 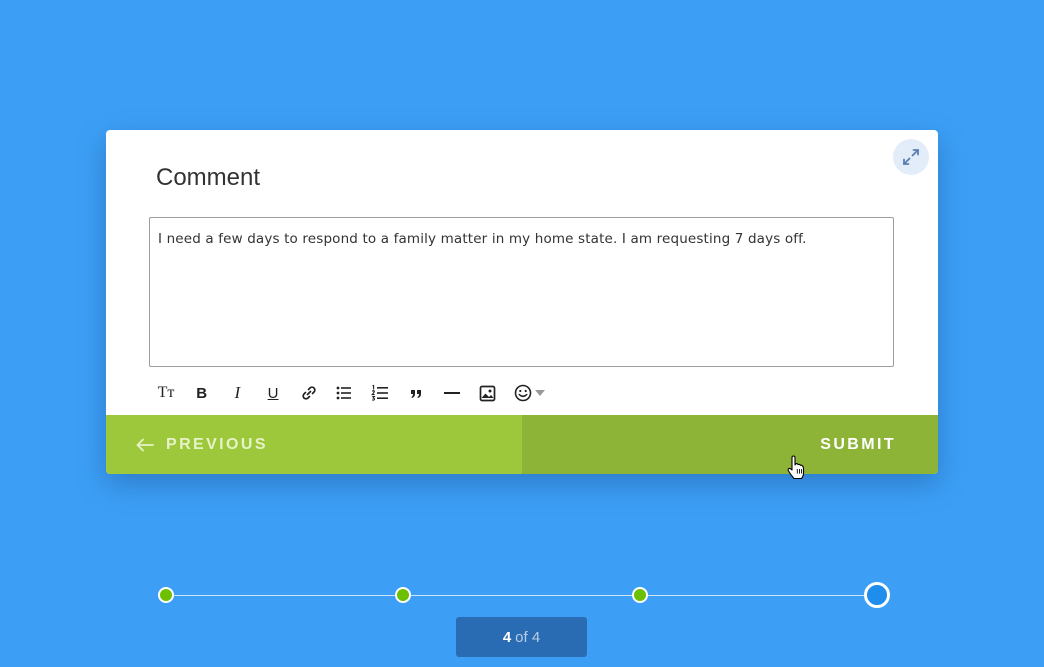 I want to click on text-size-button: Tт, so click(x=166, y=393).